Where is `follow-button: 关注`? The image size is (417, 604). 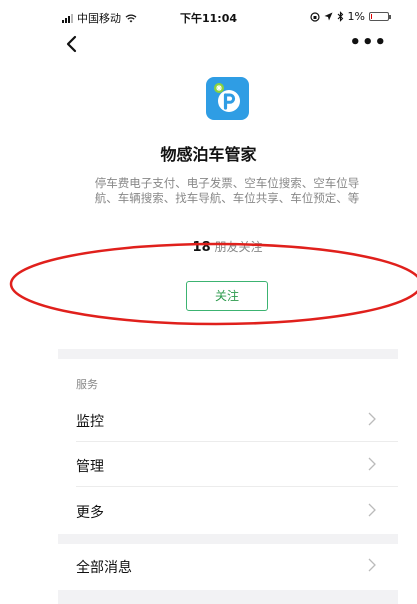 follow-button: 关注 is located at coordinates (227, 296).